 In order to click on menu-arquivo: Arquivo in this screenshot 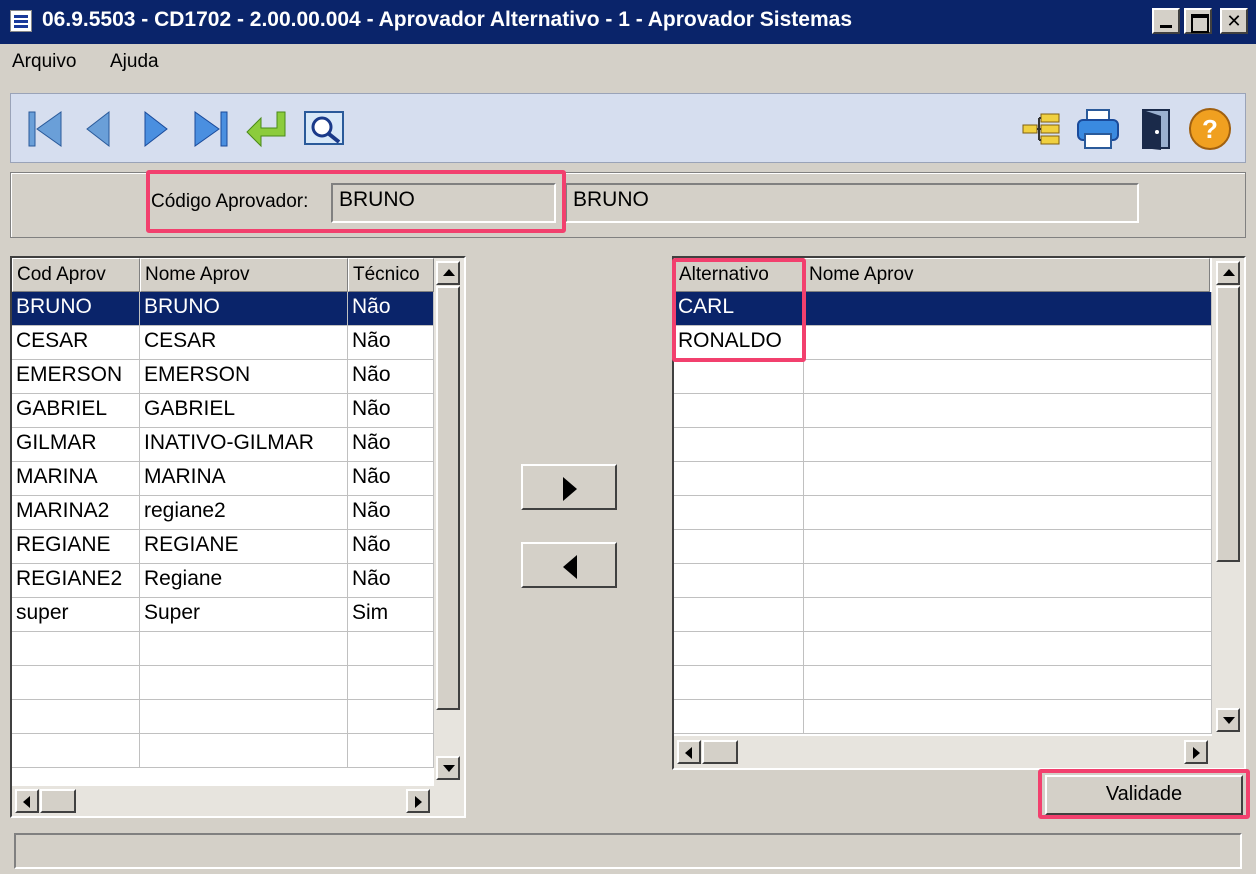, I will do `click(44, 62)`.